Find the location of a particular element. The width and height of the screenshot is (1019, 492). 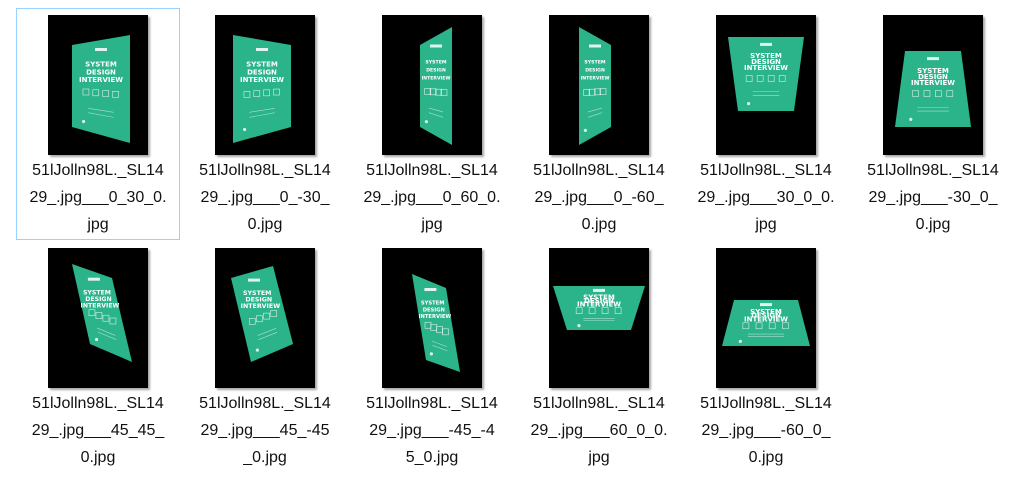

file-name: 51lJolln98L._SL14 29_.jpg___30_0_0. jpg is located at coordinates (766, 197).